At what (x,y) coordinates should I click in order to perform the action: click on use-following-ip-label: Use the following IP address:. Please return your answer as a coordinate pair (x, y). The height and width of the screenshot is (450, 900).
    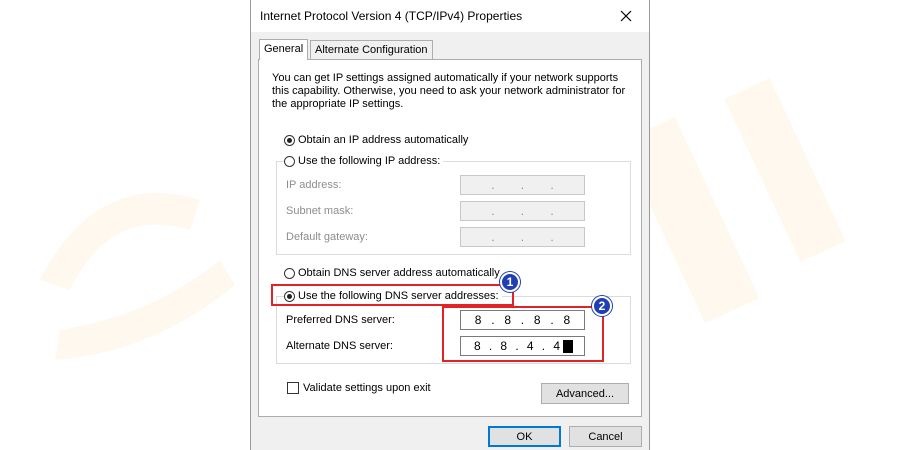
    Looking at the image, I should click on (369, 161).